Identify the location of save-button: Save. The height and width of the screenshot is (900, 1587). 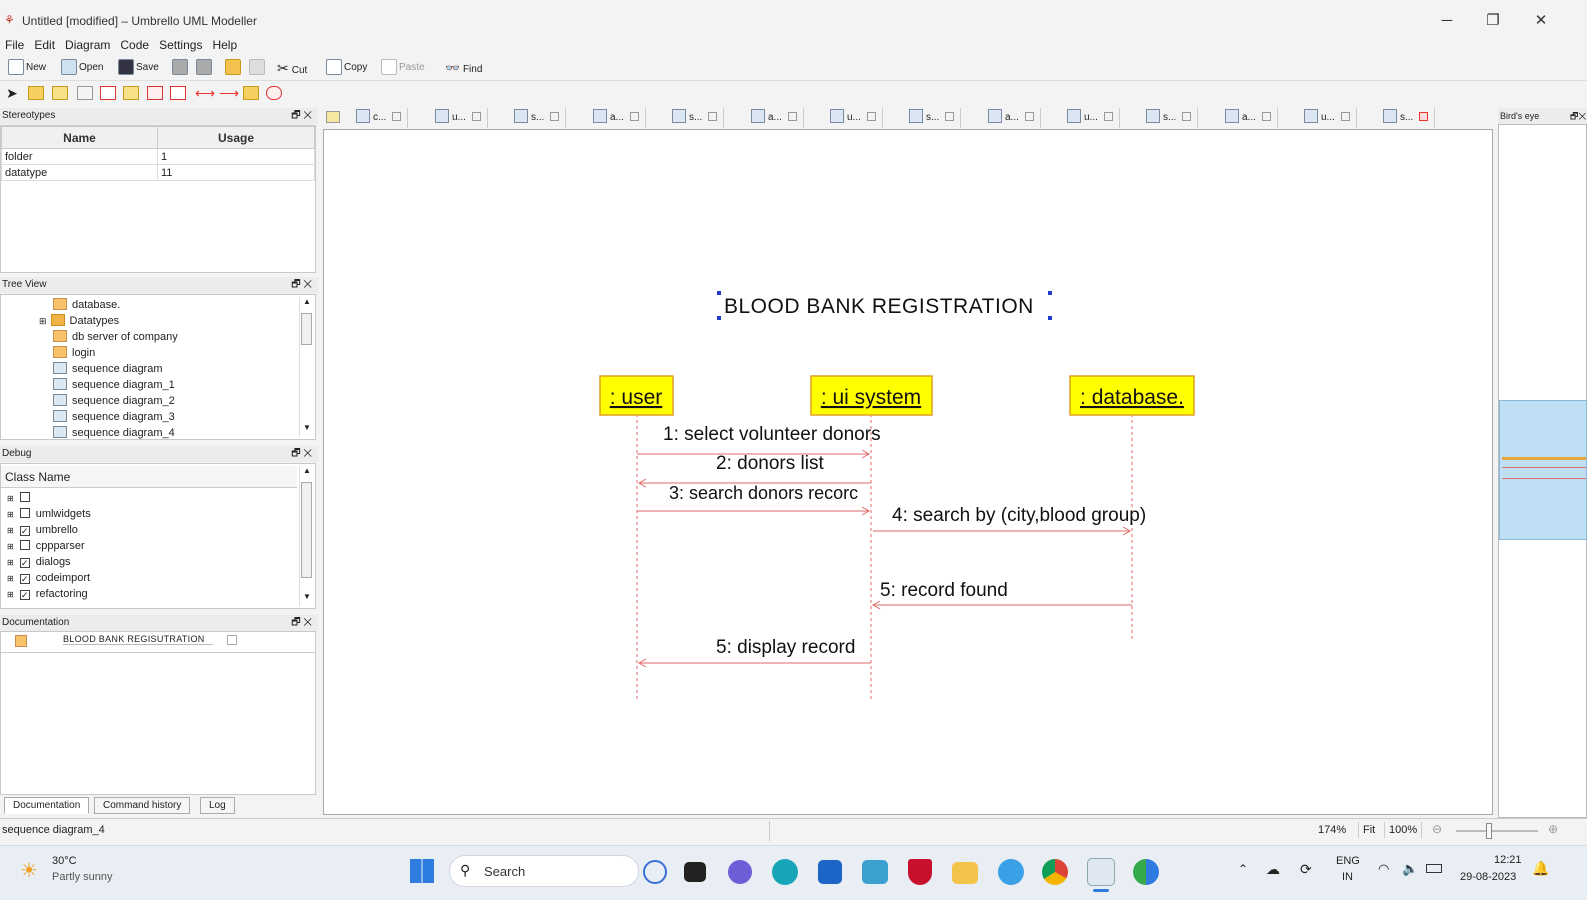
(138, 68).